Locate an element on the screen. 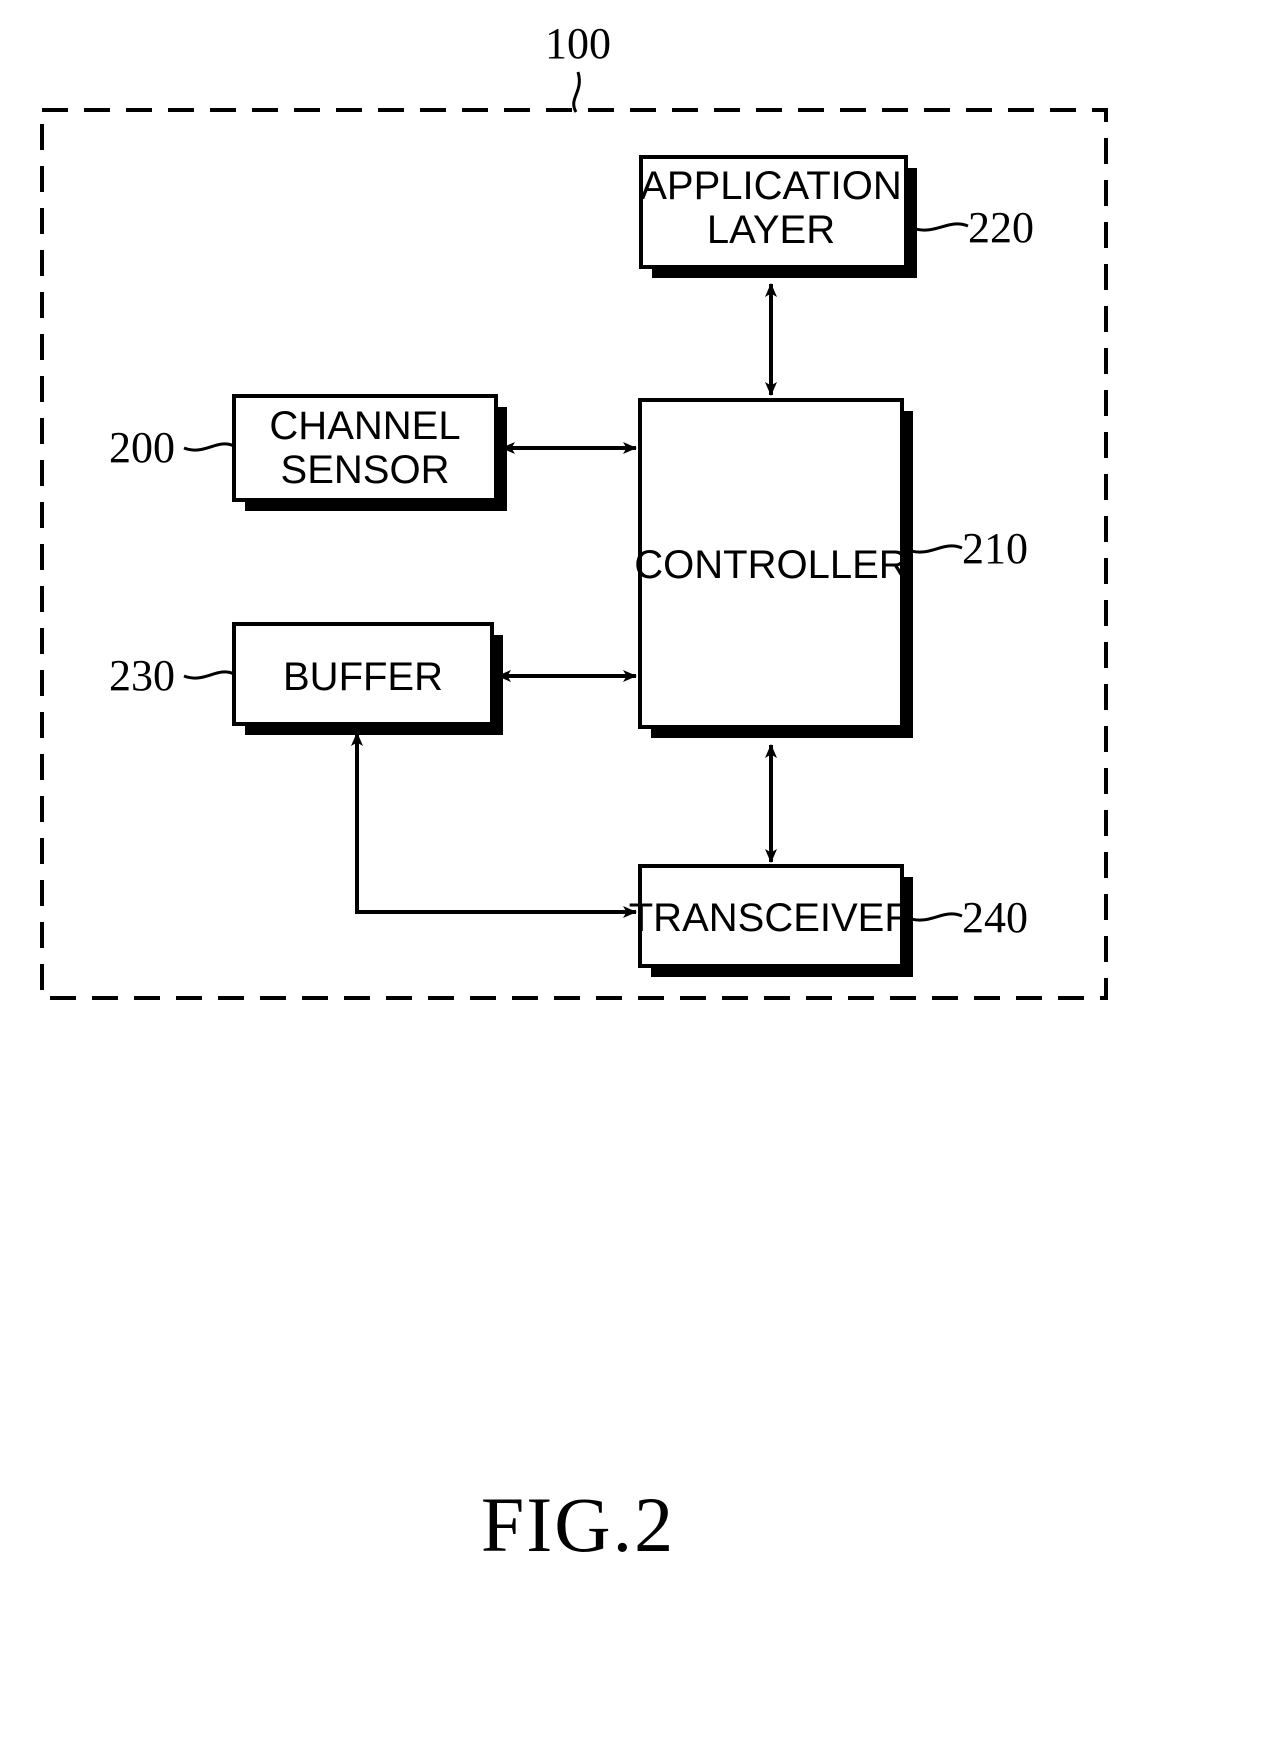 The image size is (1264, 1742). controller-label: CONTROLLER is located at coordinates (770, 565).